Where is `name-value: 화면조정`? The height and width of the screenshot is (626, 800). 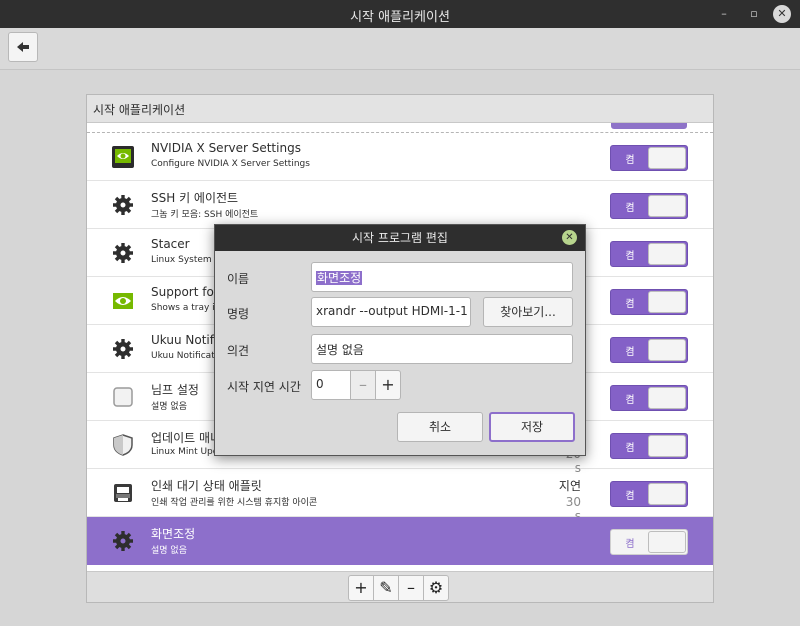
name-value: 화면조정 is located at coordinates (339, 278).